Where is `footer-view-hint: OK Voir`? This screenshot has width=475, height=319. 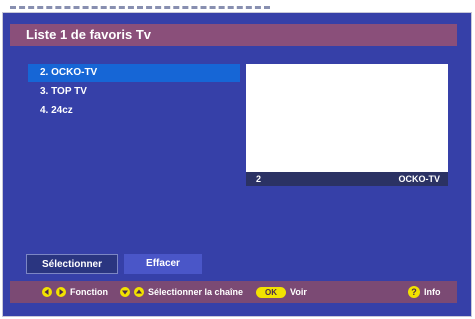 footer-view-hint: OK Voir is located at coordinates (281, 292).